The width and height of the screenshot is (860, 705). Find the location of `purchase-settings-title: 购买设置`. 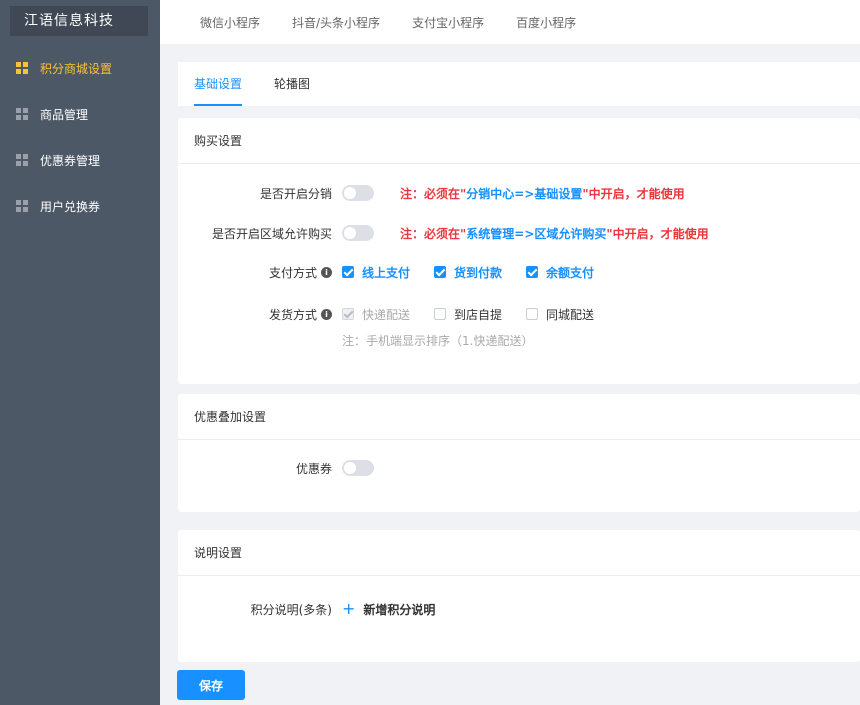

purchase-settings-title: 购买设置 is located at coordinates (519, 141).